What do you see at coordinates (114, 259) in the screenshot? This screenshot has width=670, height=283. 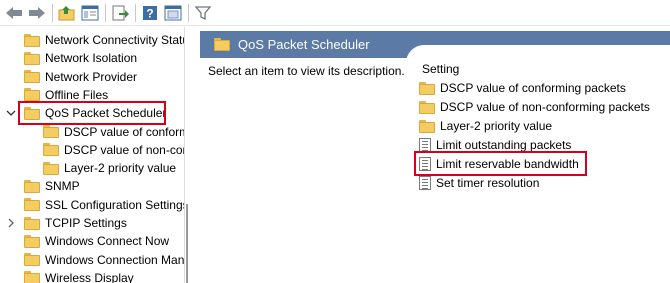 I see `tree-item-label: Windows Connection Manager` at bounding box center [114, 259].